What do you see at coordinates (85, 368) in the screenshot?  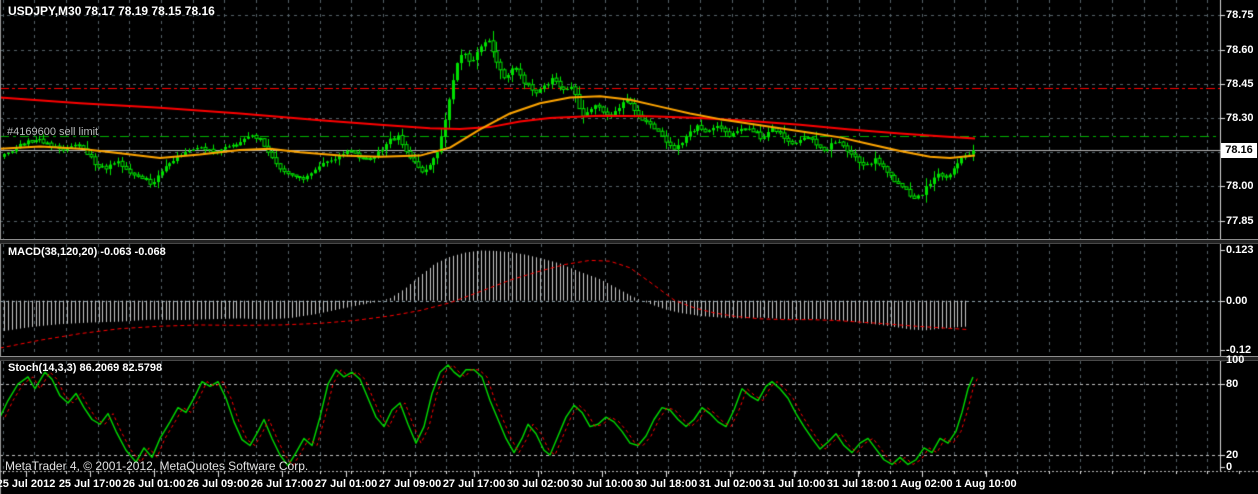 I see `stoch-indicator-label: Stoch(14,3,3) 86.2069 82.5798` at bounding box center [85, 368].